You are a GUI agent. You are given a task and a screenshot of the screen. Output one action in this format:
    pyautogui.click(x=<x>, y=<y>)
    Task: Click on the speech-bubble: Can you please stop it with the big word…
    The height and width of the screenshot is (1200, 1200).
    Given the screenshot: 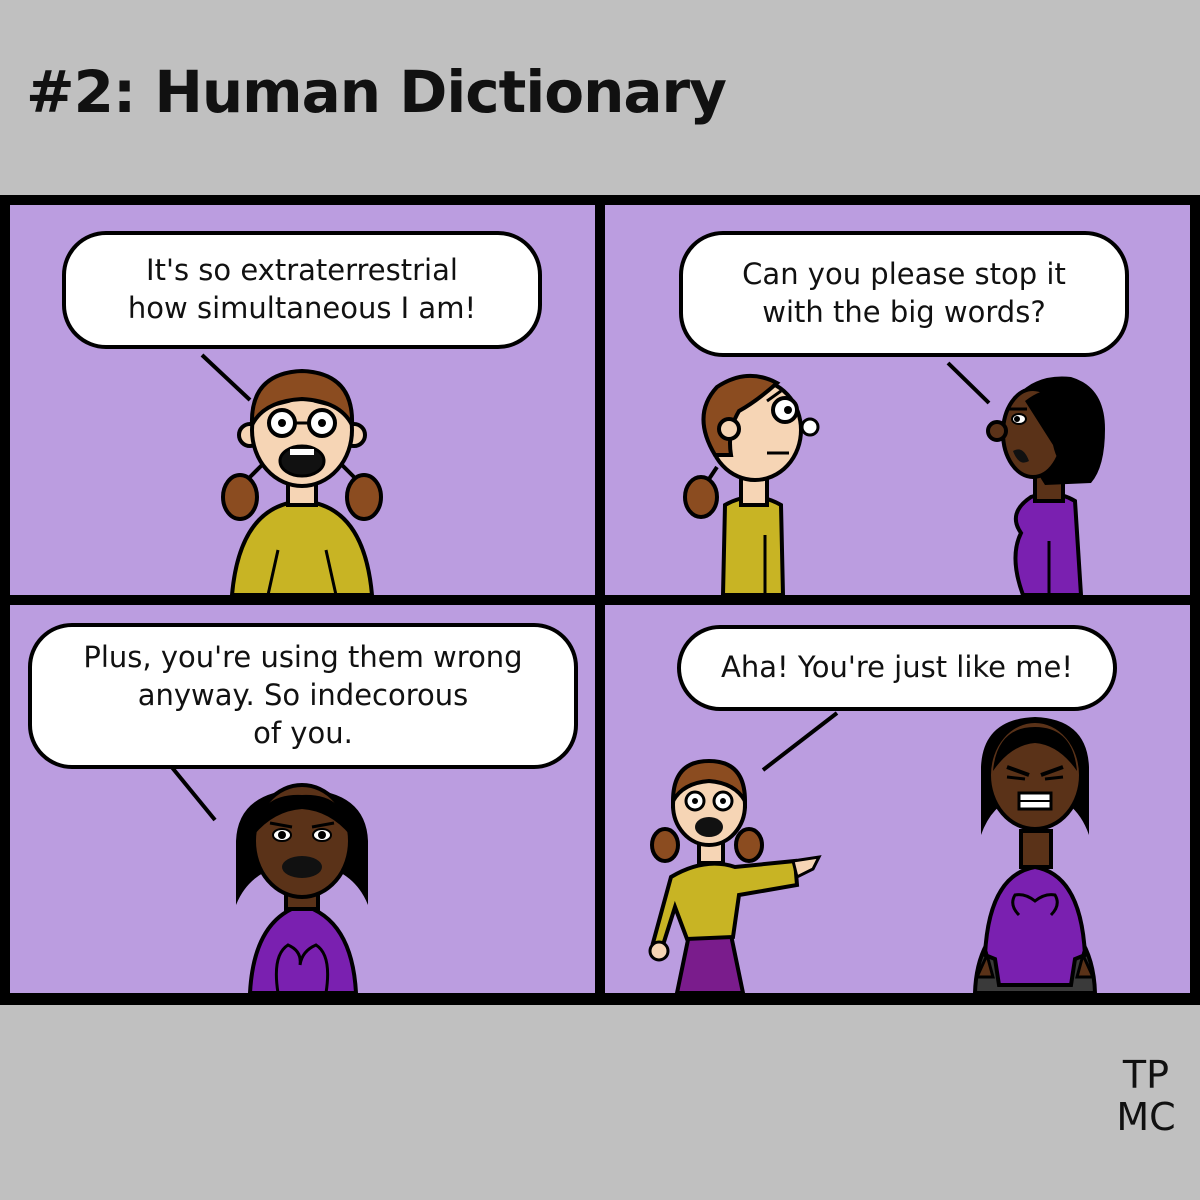 What is the action you would take?
    pyautogui.click(x=904, y=294)
    